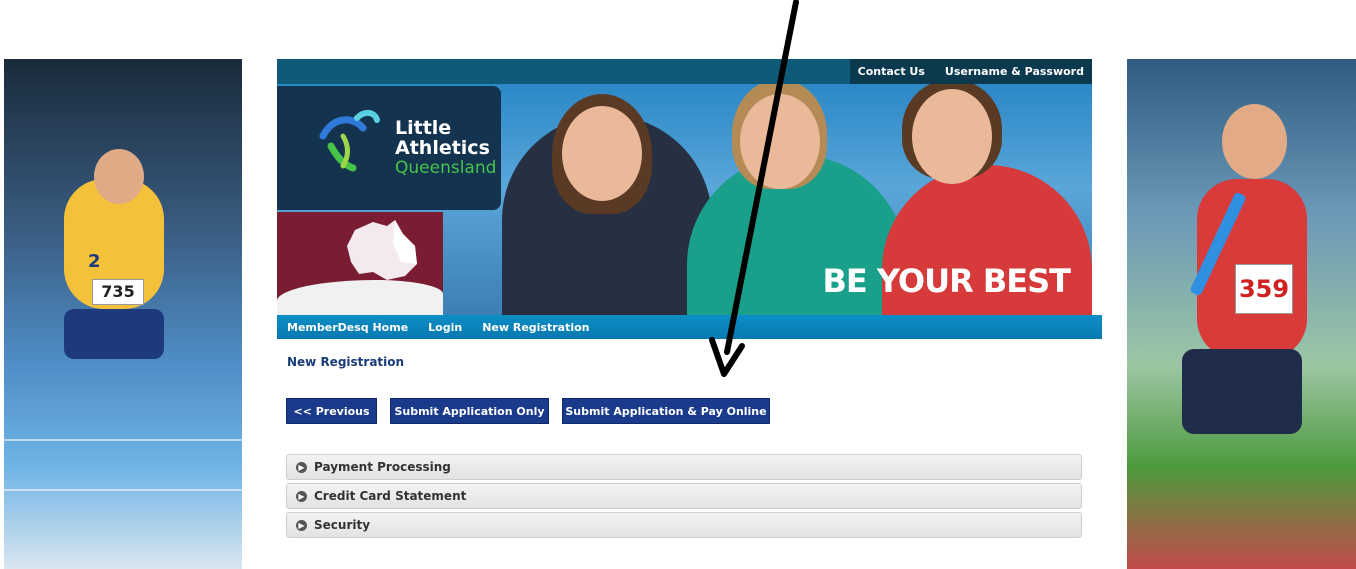 This screenshot has width=1356, height=569. What do you see at coordinates (666, 411) in the screenshot?
I see `submit-and-pay-online-button: Submit Application & Pay Online` at bounding box center [666, 411].